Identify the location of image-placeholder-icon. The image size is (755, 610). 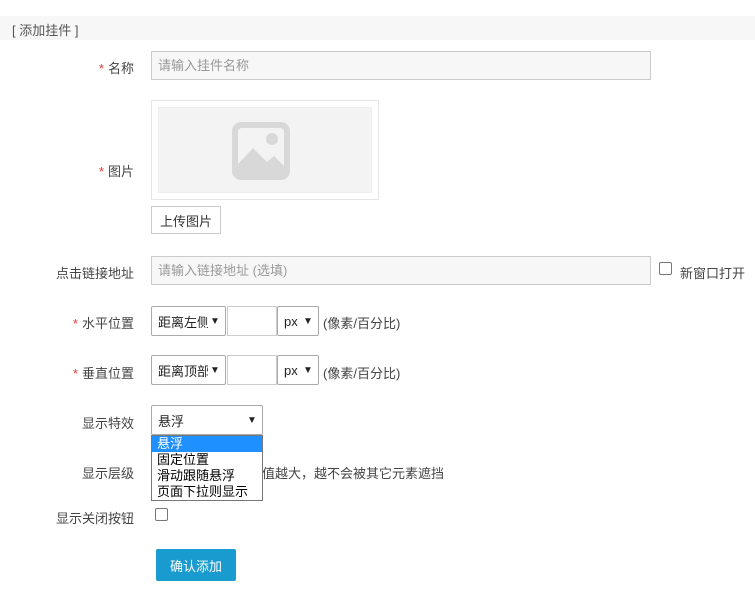
(261, 151).